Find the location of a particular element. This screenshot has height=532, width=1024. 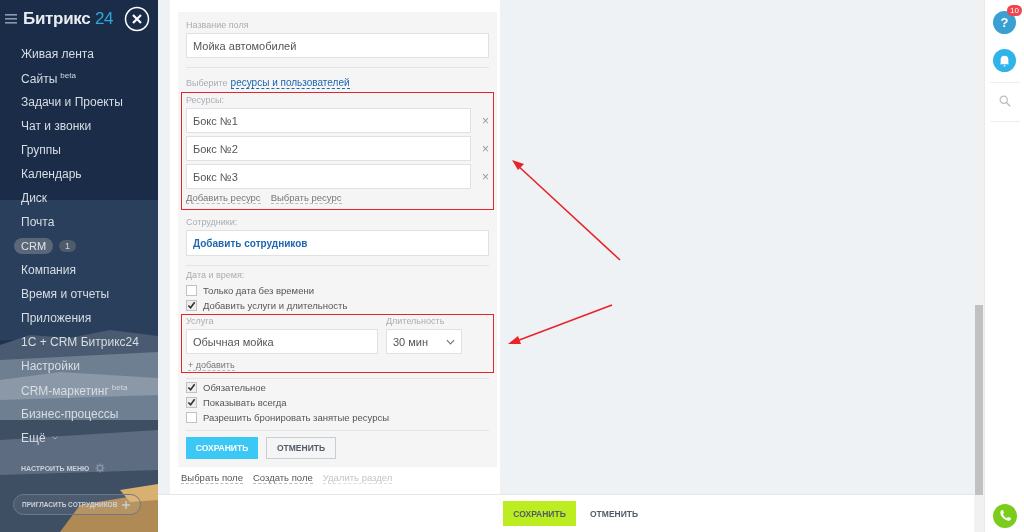

menu-item: Календарь is located at coordinates (51, 174).